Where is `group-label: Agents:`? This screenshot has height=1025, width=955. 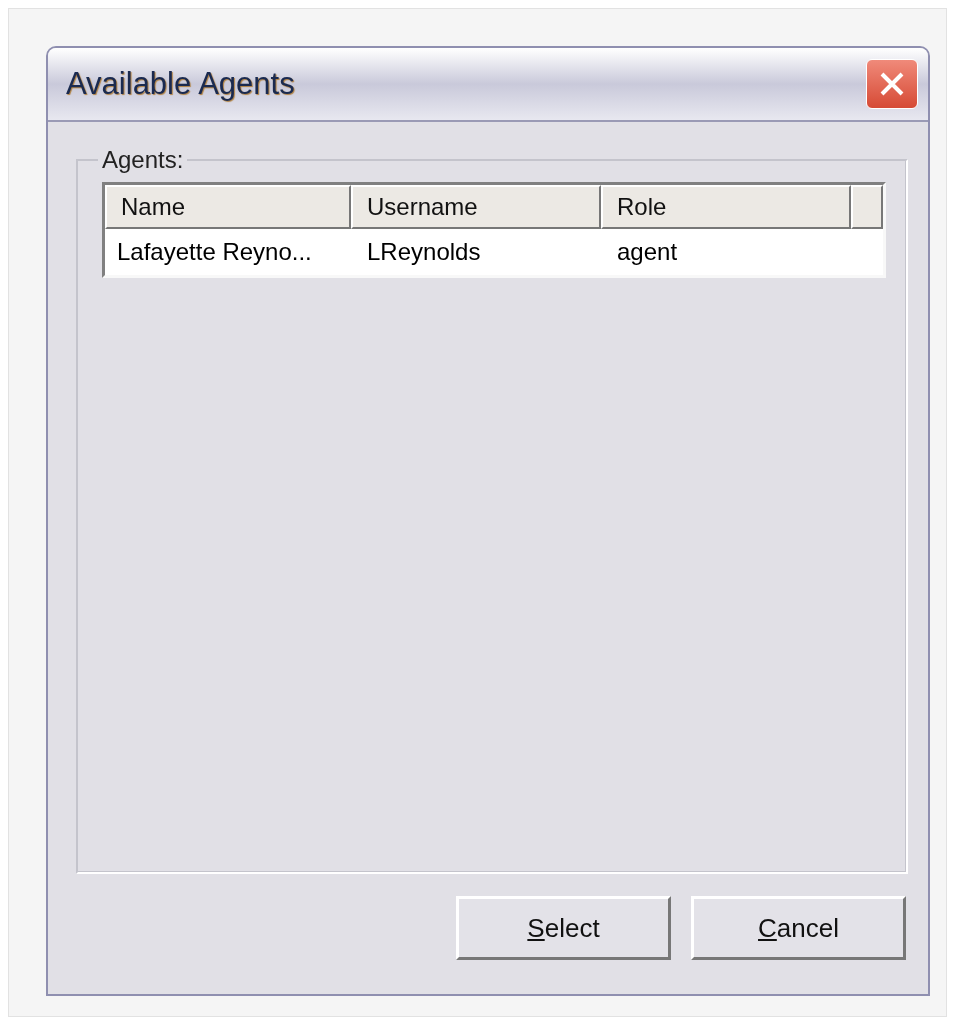 group-label: Agents: is located at coordinates (143, 160).